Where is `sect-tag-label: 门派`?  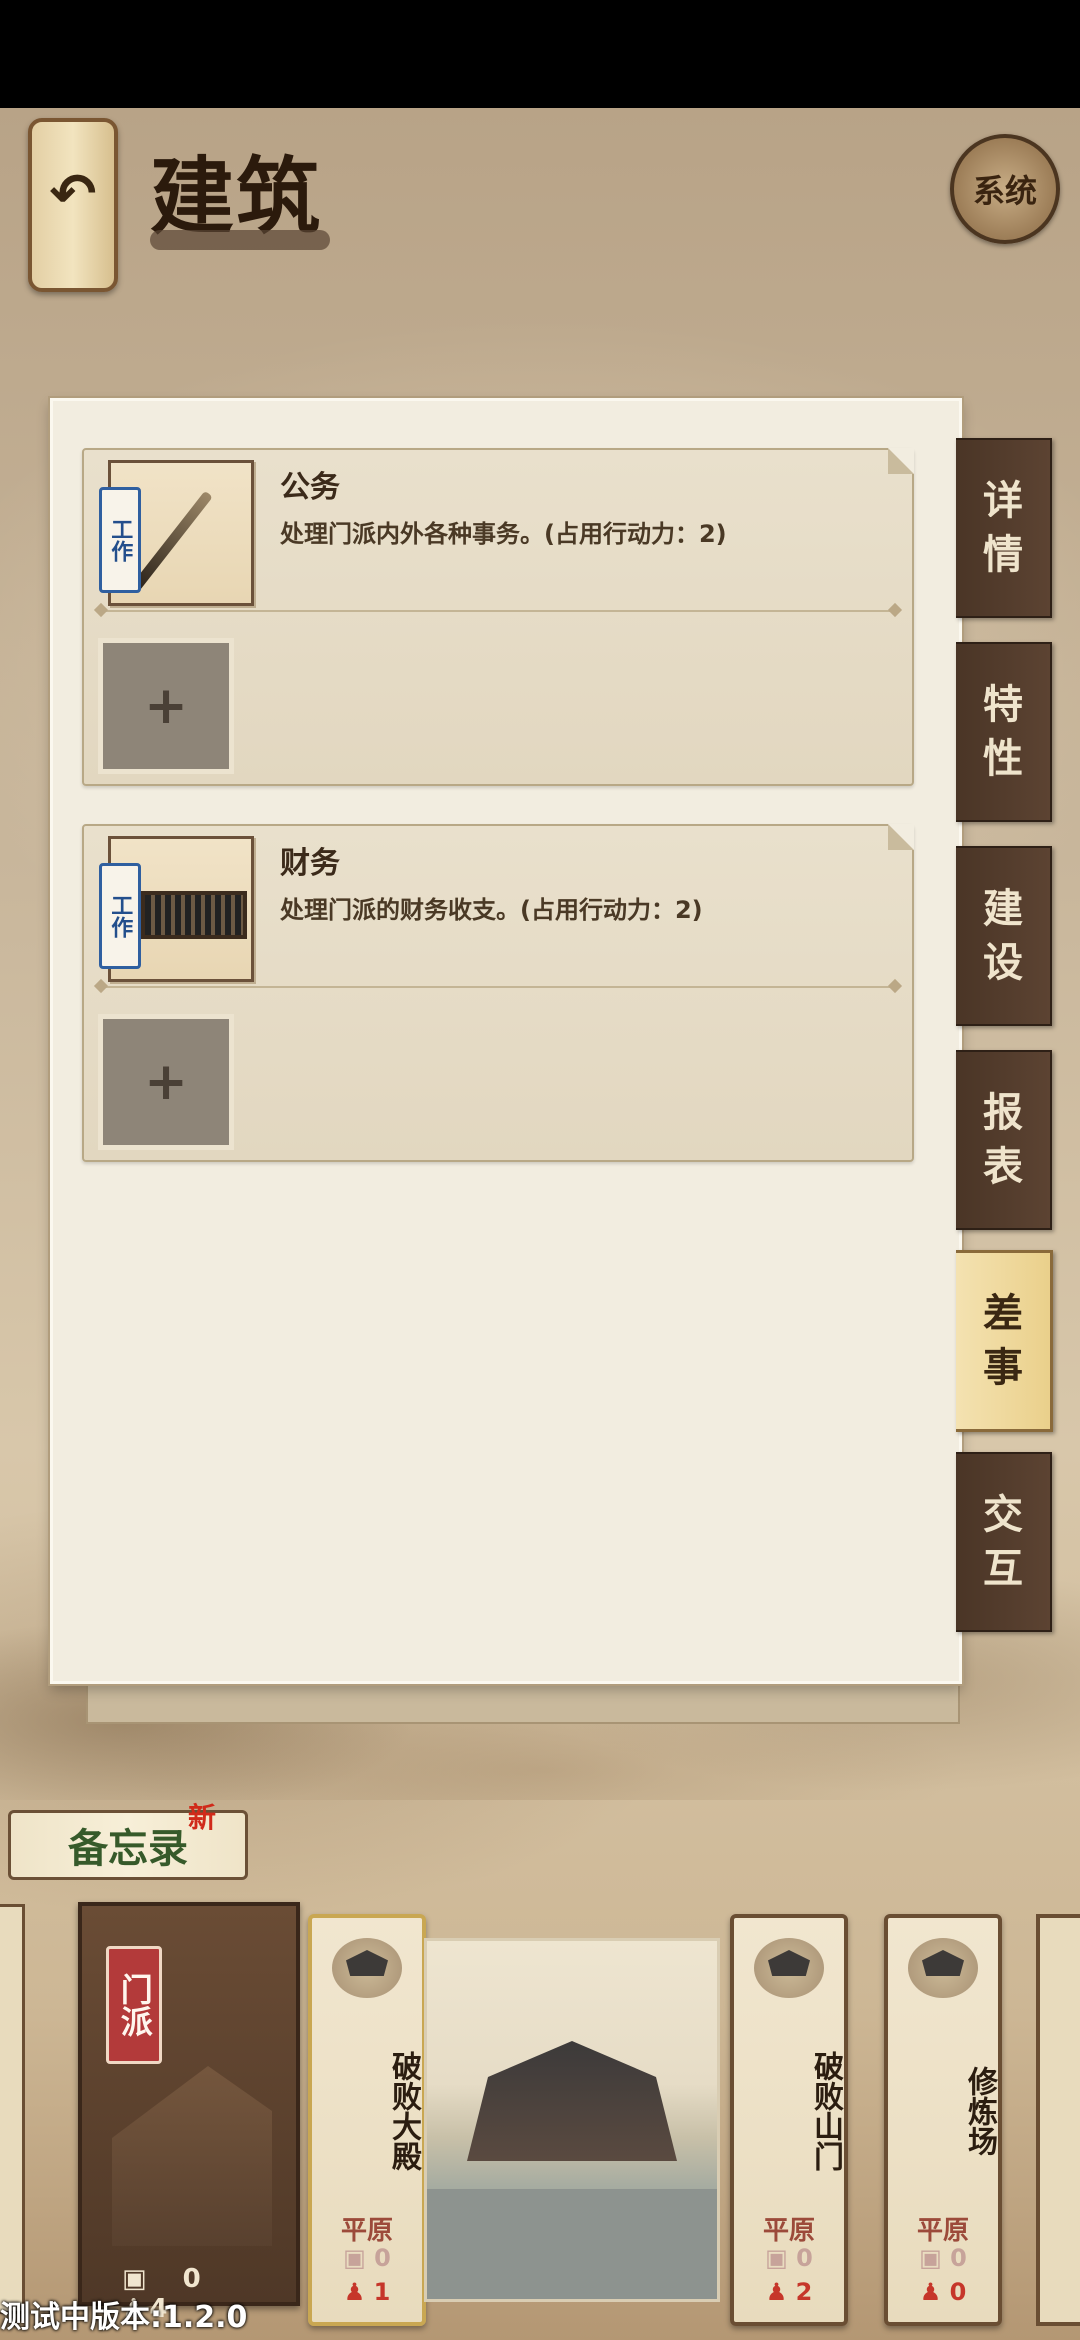 sect-tag-label: 门派 is located at coordinates (134, 2005).